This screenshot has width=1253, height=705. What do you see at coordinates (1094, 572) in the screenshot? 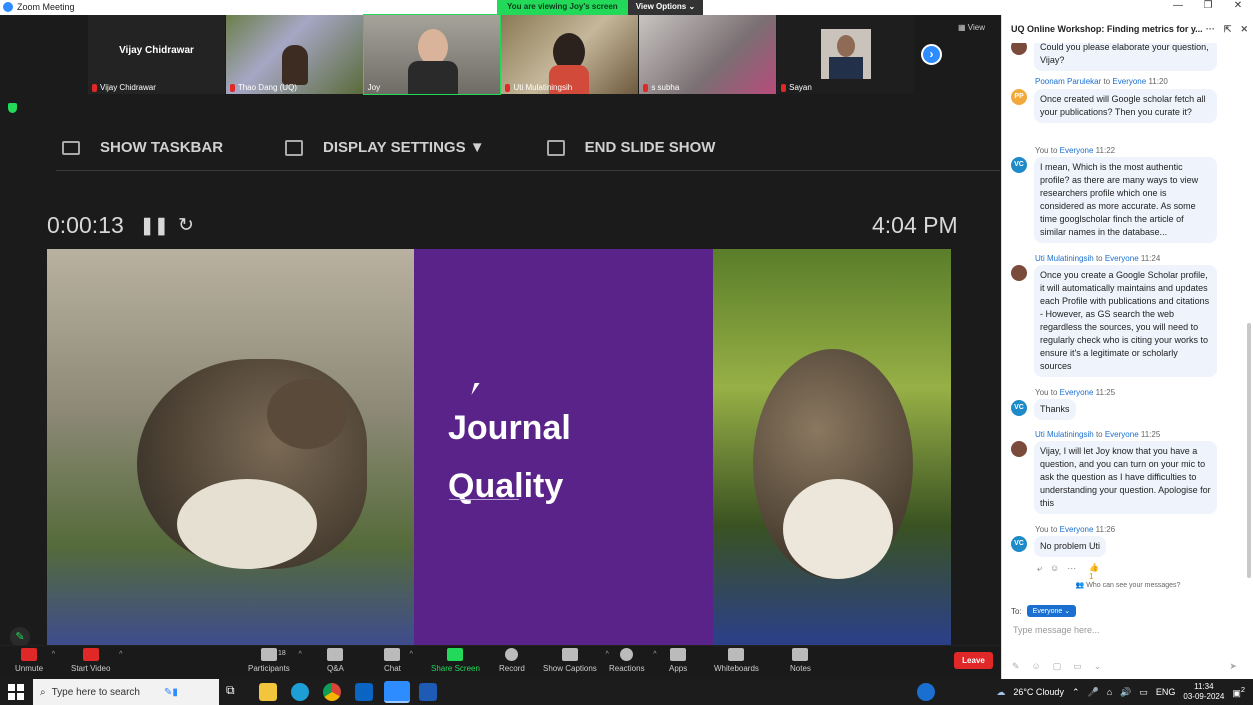
I see `thumbs-up-reaction: 👍1` at bounding box center [1094, 572].